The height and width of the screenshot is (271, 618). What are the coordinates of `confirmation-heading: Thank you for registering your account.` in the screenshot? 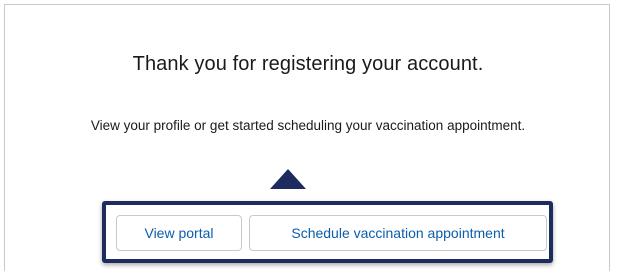 It's located at (308, 64).